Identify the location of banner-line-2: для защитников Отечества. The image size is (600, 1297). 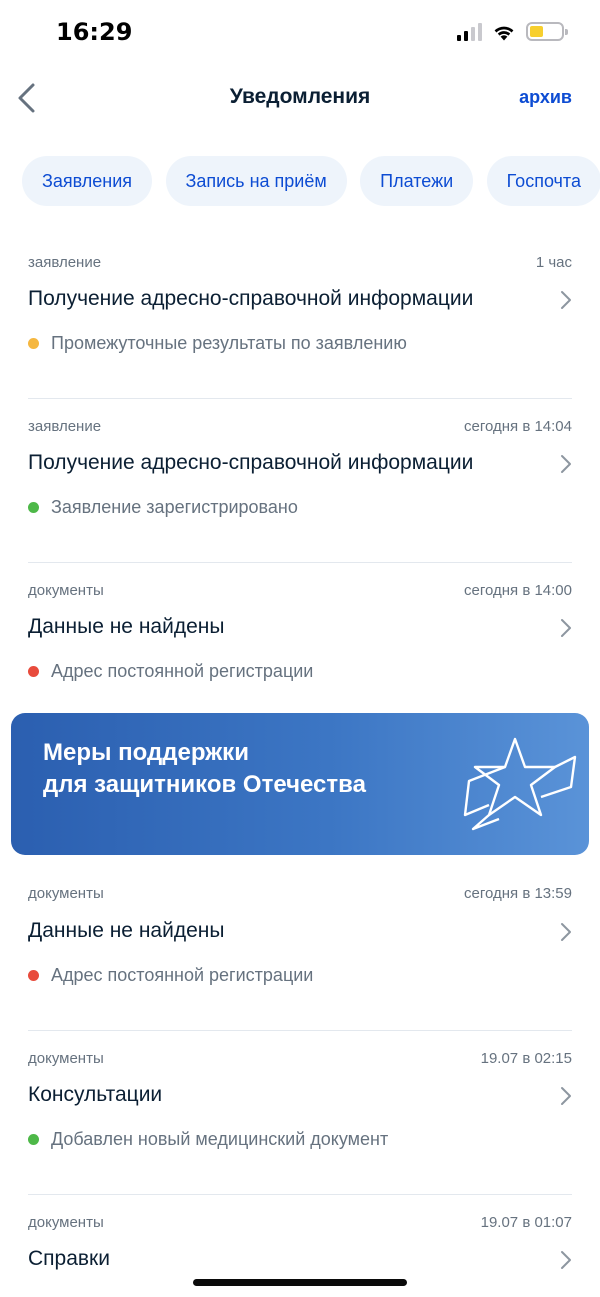
(204, 784).